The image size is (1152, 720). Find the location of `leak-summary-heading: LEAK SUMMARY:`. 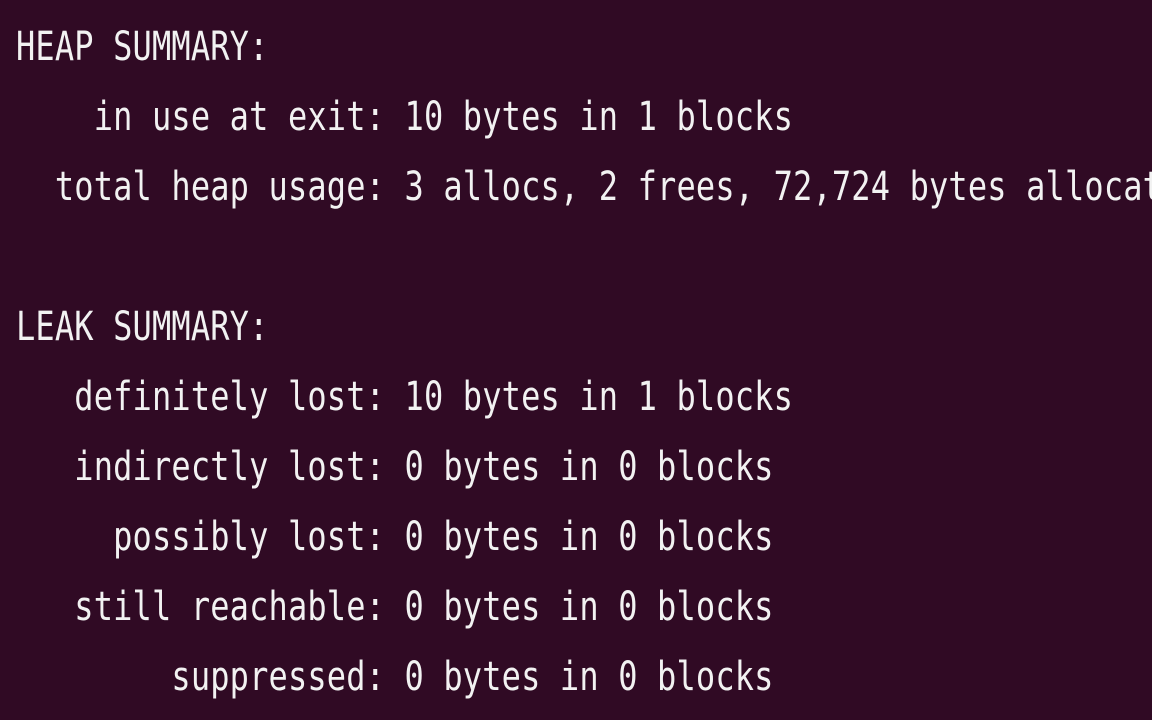

leak-summary-heading: LEAK SUMMARY: is located at coordinates (142, 327).